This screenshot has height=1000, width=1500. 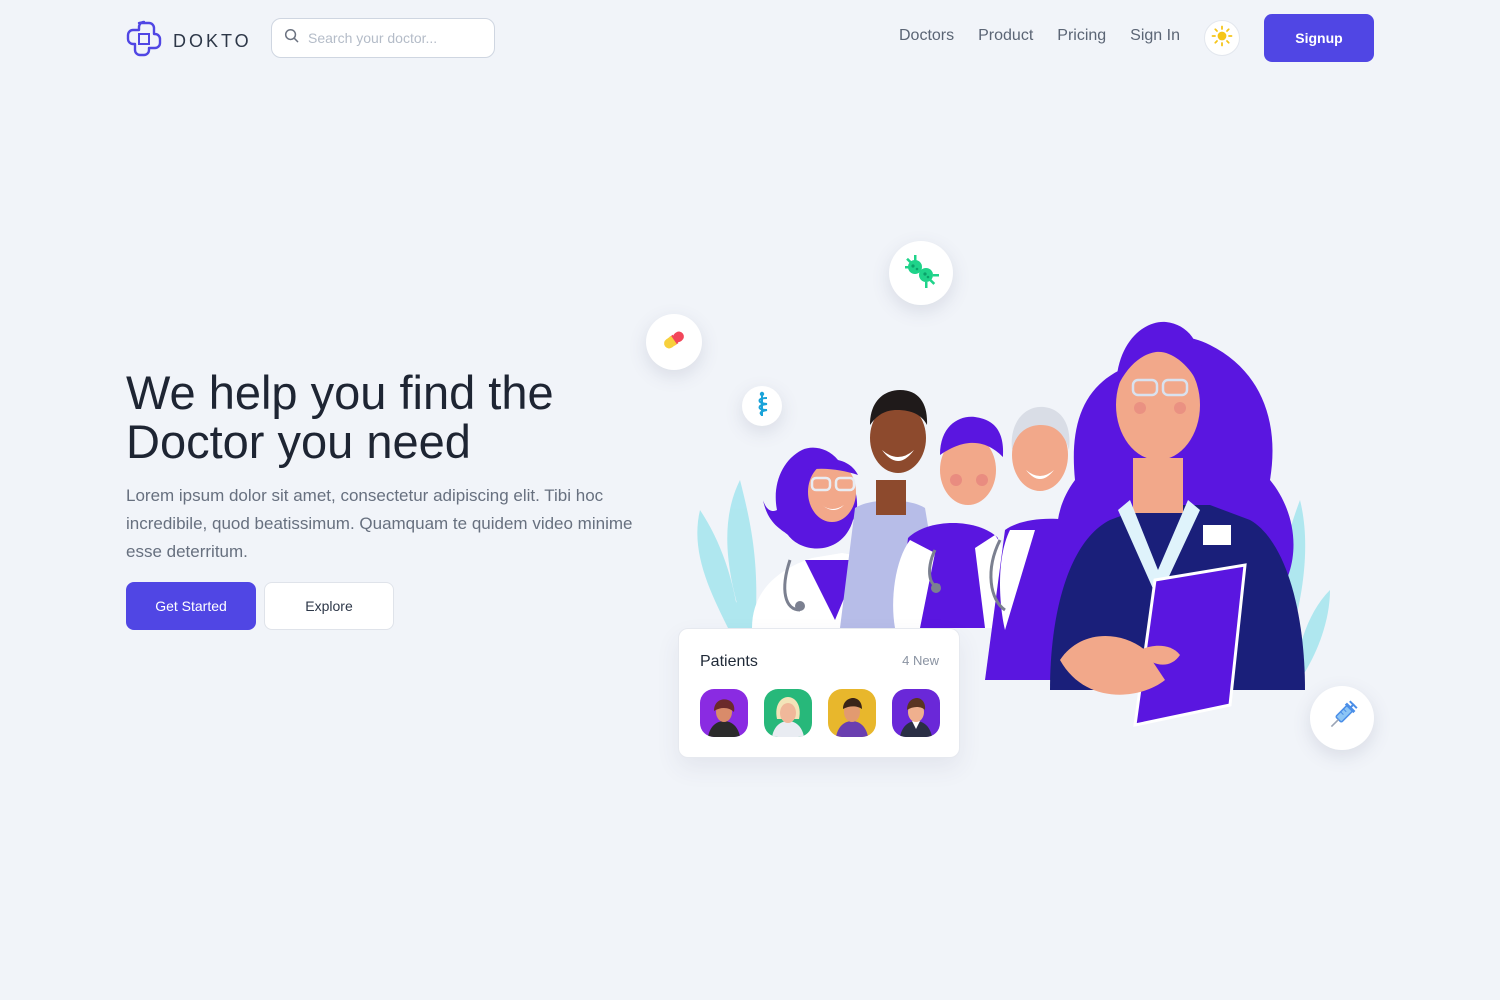 I want to click on search-box, so click(x=383, y=38).